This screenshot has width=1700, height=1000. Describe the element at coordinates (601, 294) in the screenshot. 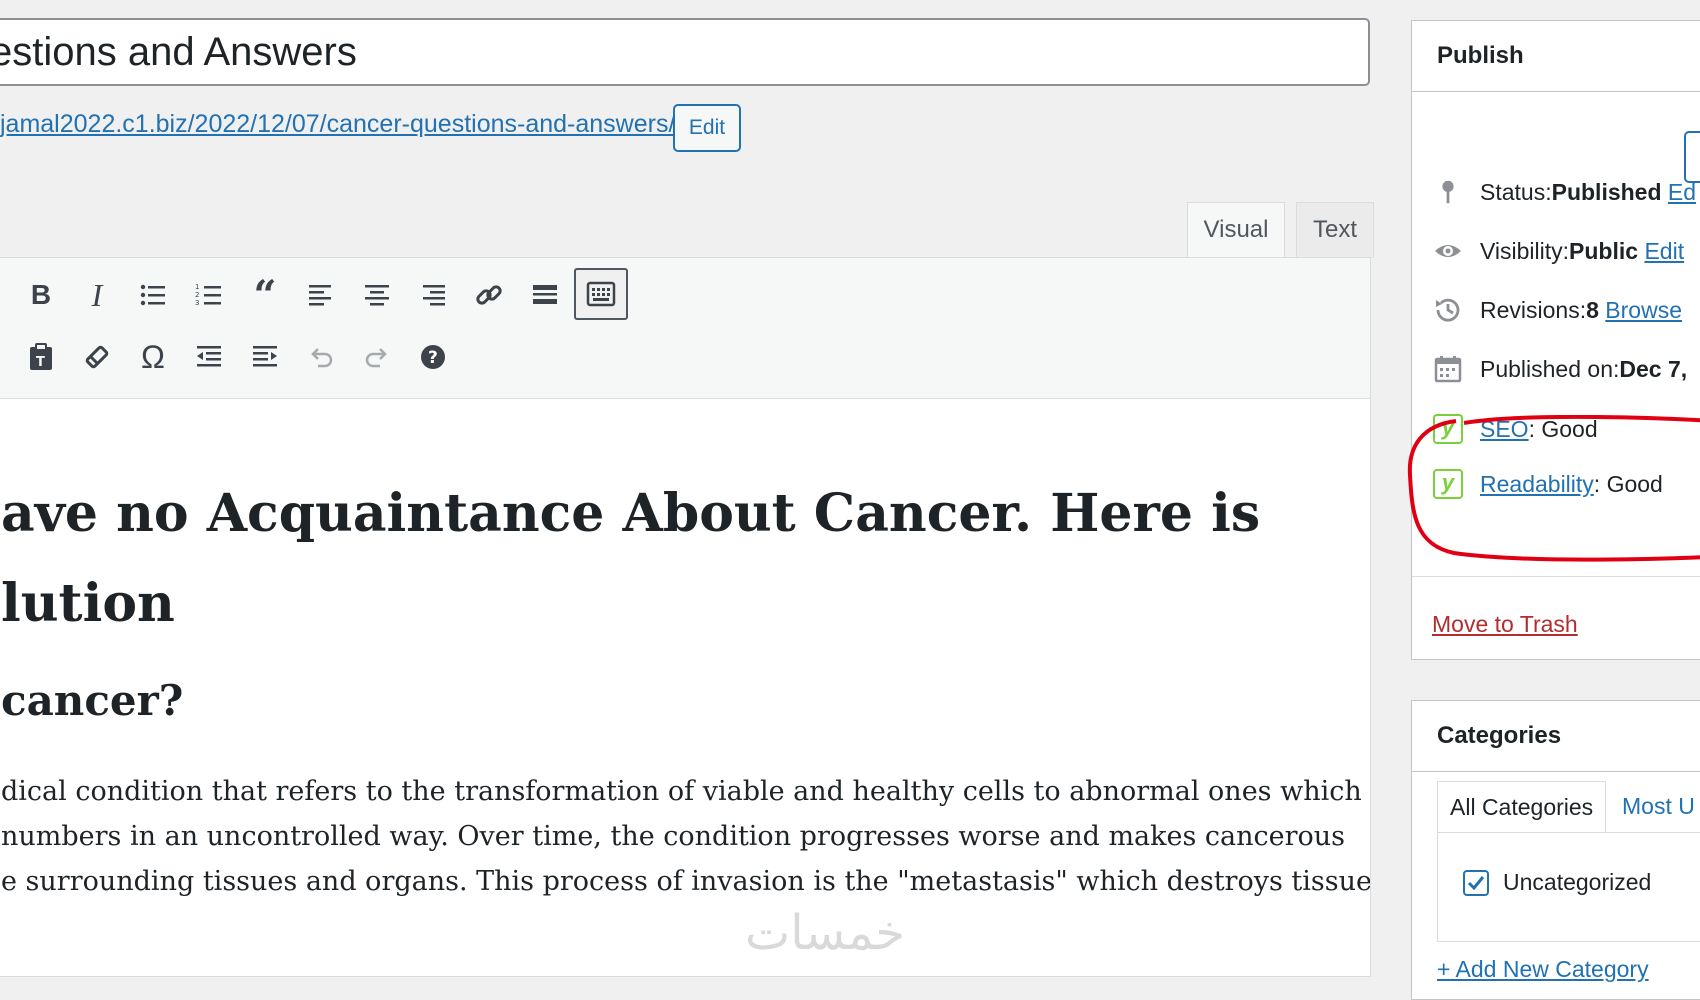

I see `toolbar-toggle-icon` at that location.